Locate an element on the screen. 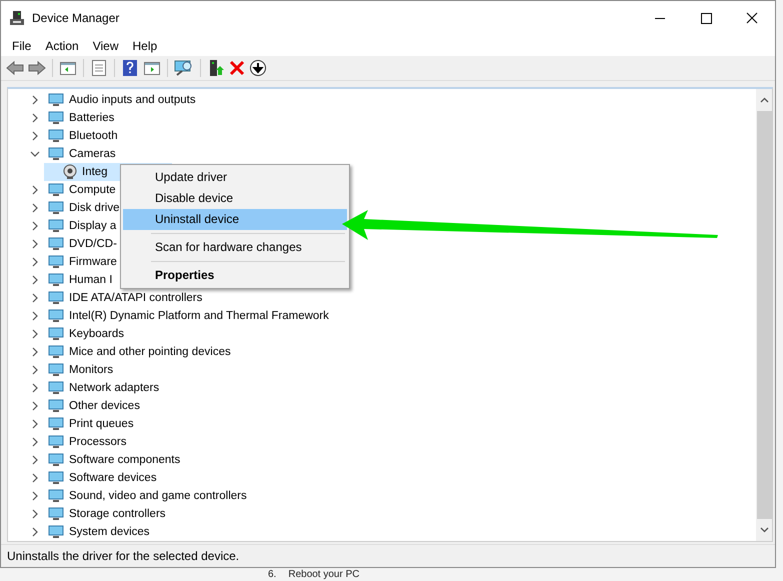  properties-icon is located at coordinates (99, 68).